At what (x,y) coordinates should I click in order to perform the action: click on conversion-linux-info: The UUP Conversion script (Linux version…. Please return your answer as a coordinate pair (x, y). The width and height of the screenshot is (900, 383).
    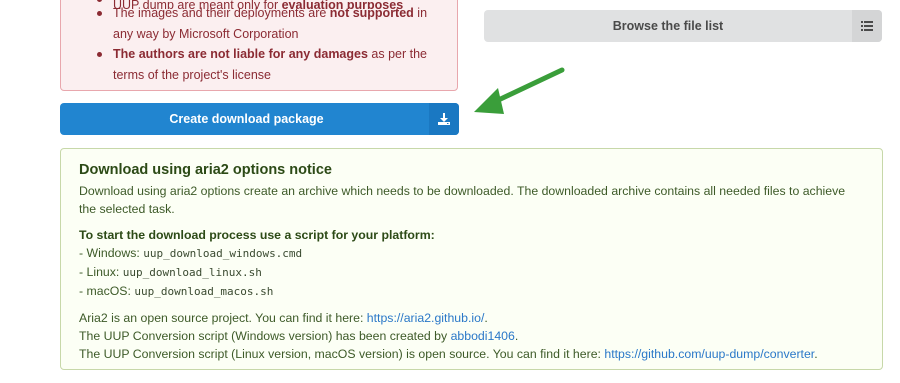
    Looking at the image, I should click on (471, 354).